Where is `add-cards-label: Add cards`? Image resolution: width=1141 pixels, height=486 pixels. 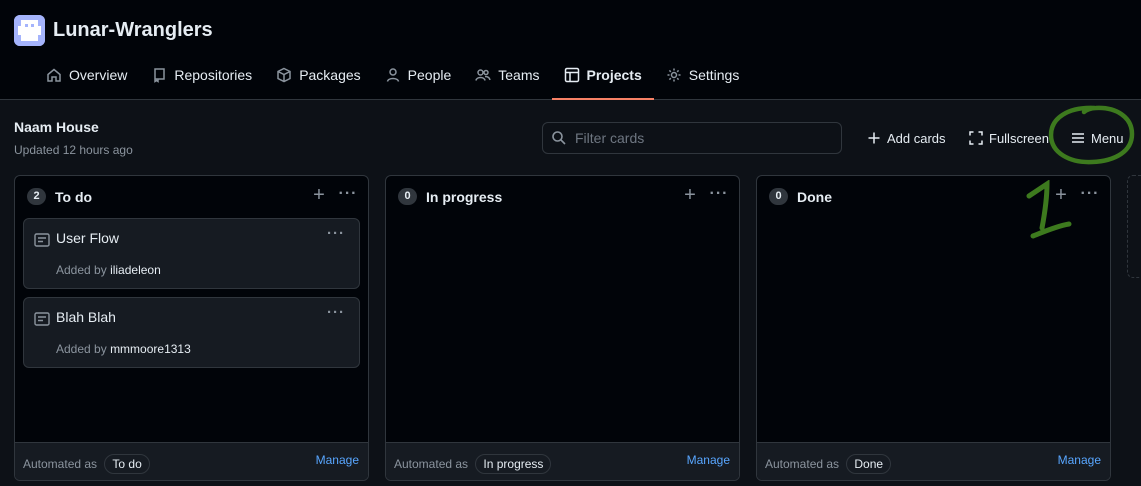 add-cards-label: Add cards is located at coordinates (916, 138).